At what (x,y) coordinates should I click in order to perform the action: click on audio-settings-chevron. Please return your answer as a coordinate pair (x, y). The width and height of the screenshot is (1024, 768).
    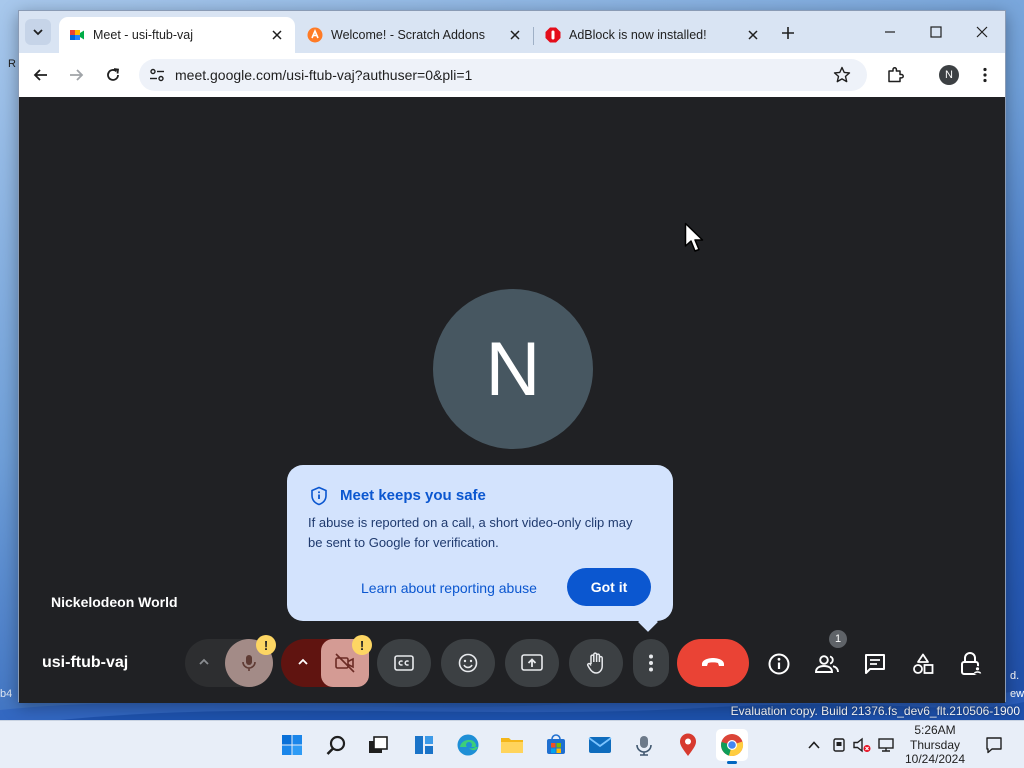
    Looking at the image, I should click on (204, 662).